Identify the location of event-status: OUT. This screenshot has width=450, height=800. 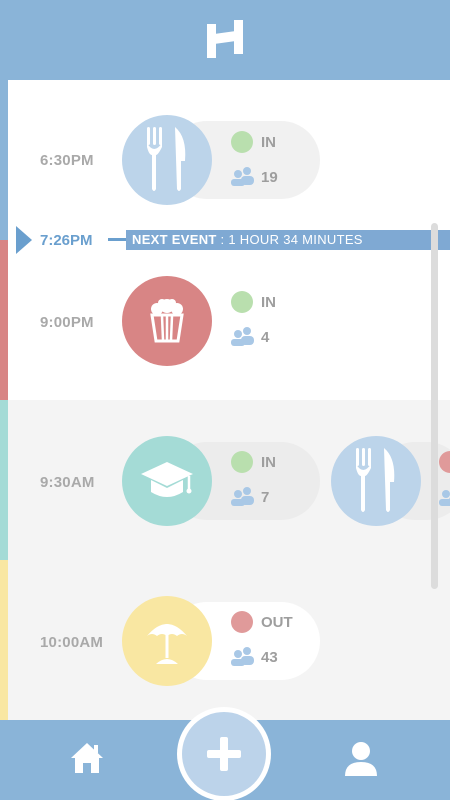
(277, 622).